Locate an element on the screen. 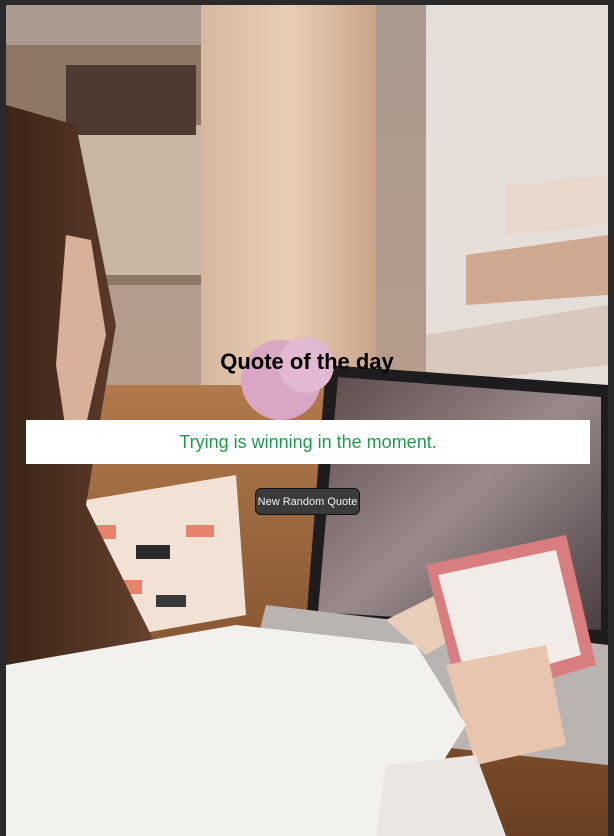 This screenshot has width=614, height=836. quote-box: Trying is winning in the moment. is located at coordinates (308, 442).